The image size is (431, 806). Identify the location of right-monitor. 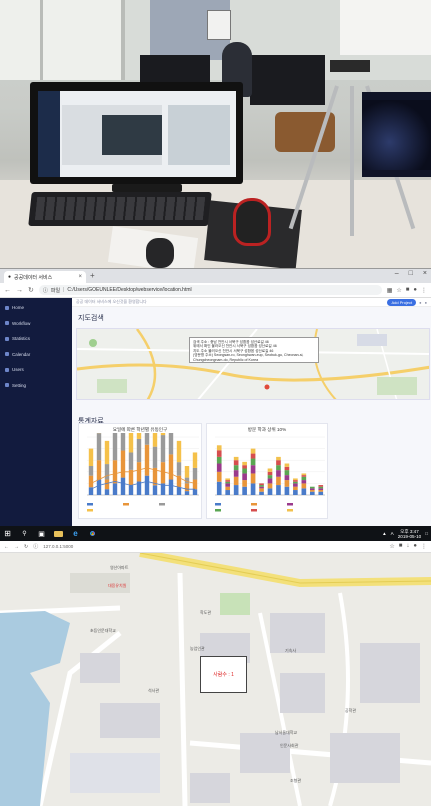
(396, 134).